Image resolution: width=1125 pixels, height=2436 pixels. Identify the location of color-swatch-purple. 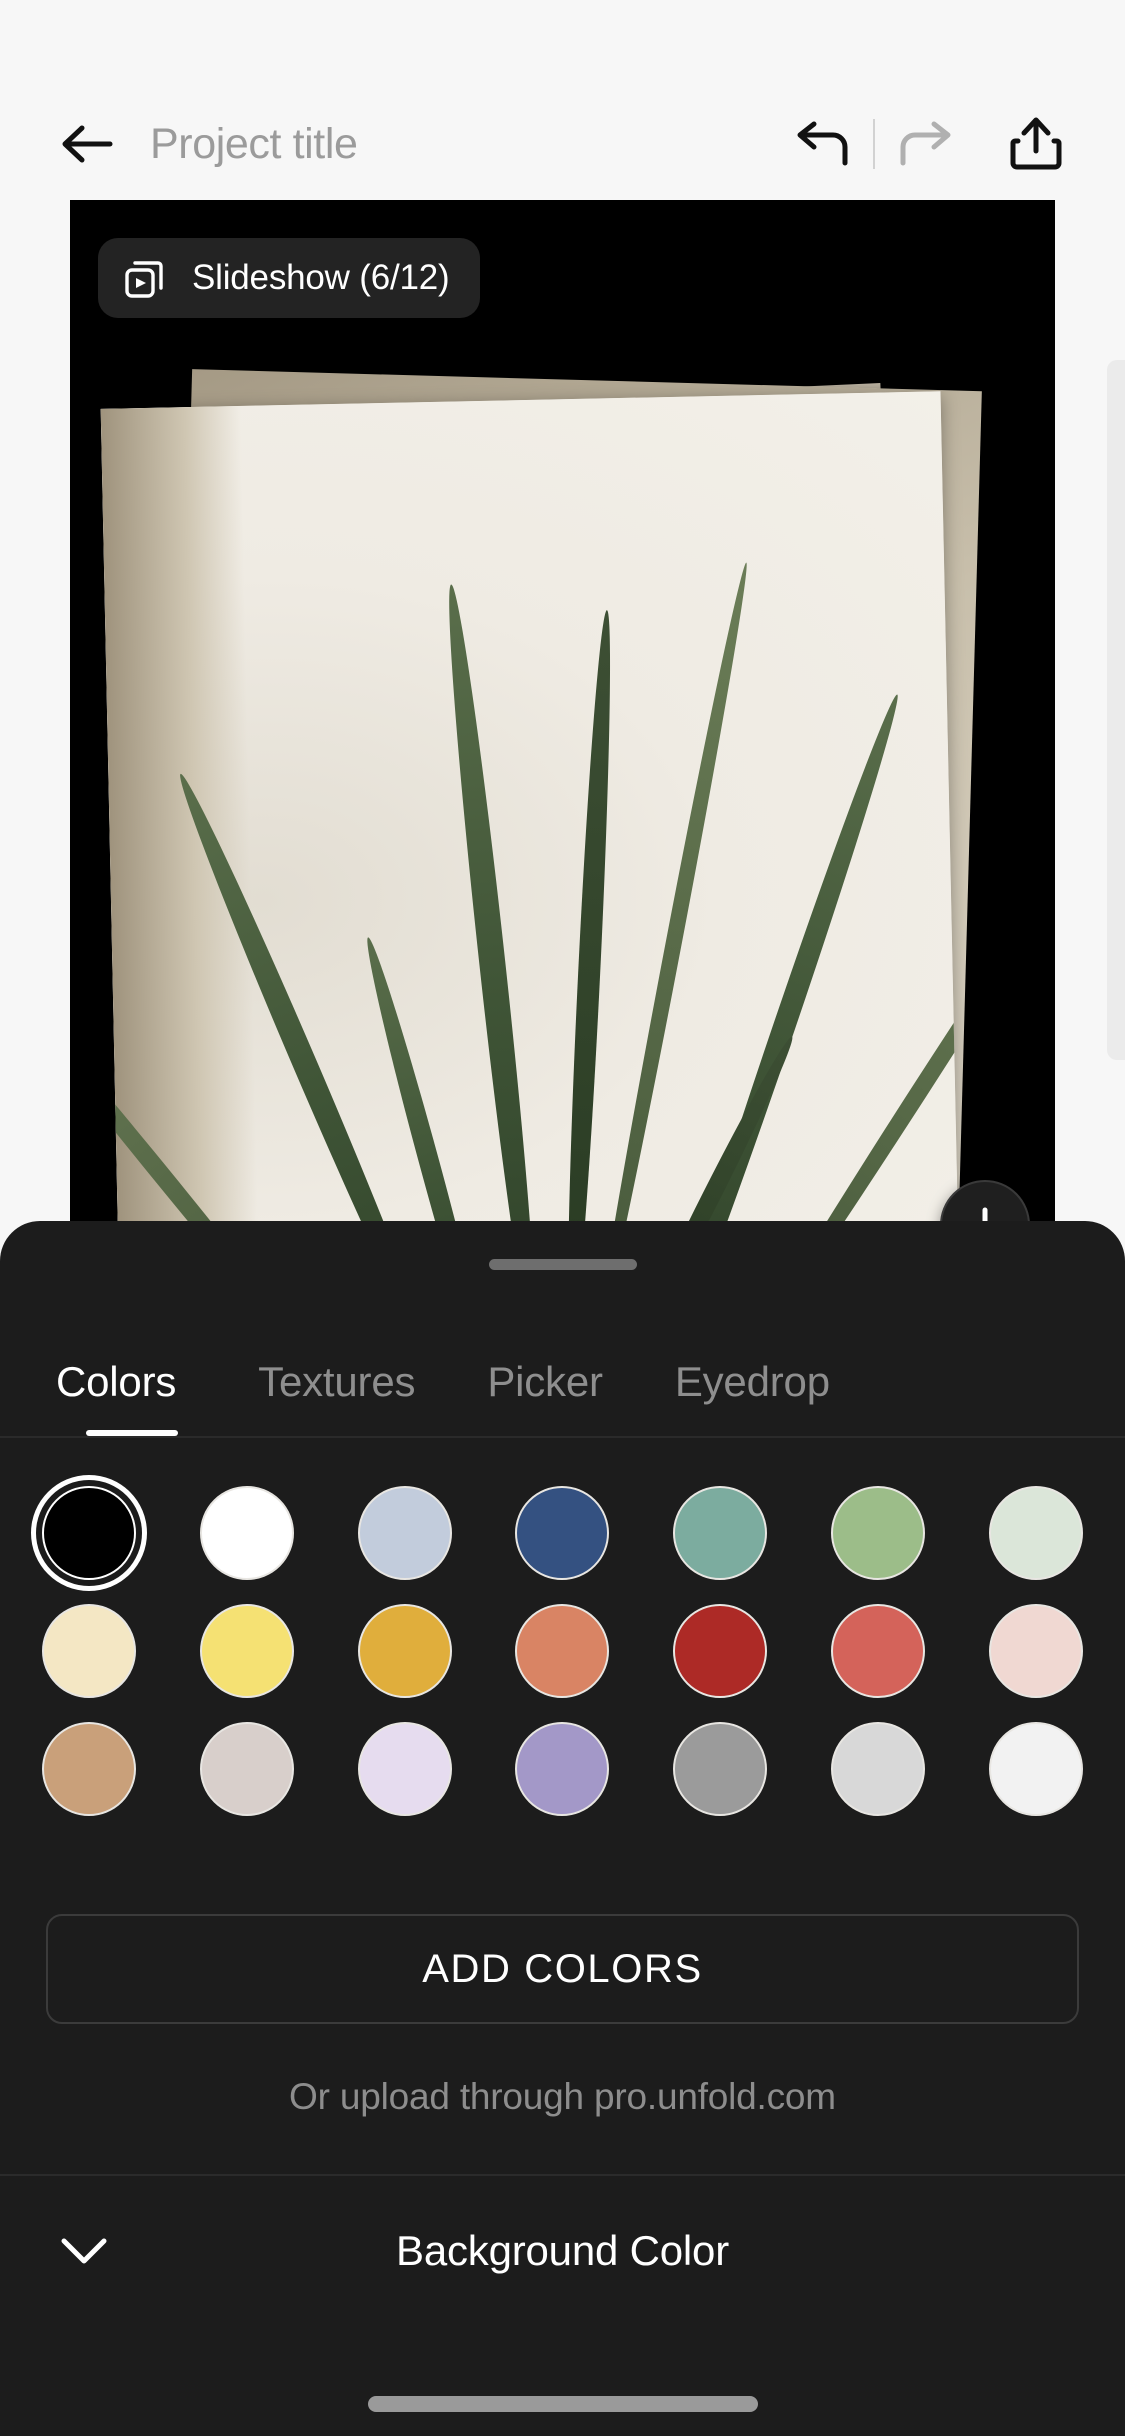
(562, 1769).